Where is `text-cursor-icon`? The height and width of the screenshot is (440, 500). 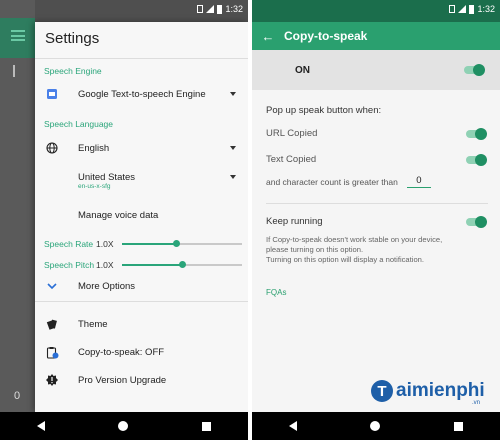 text-cursor-icon is located at coordinates (14, 71).